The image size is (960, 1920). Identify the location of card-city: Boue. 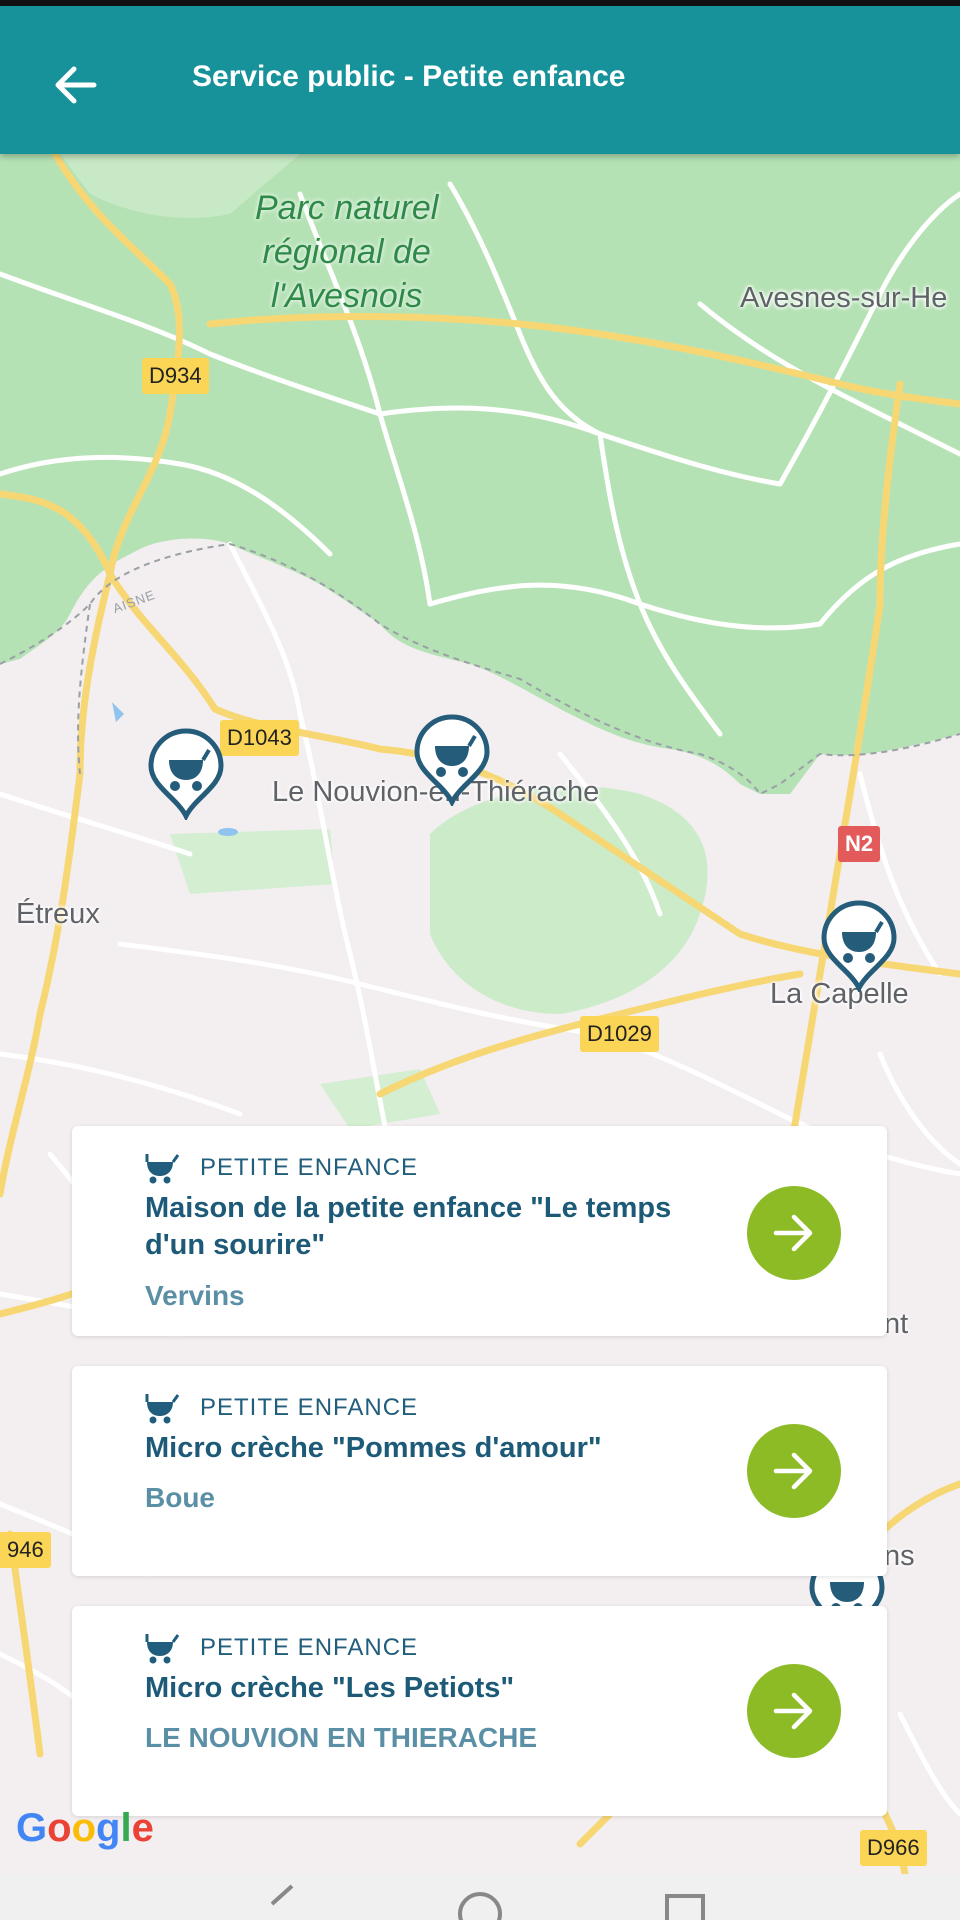
(180, 1497).